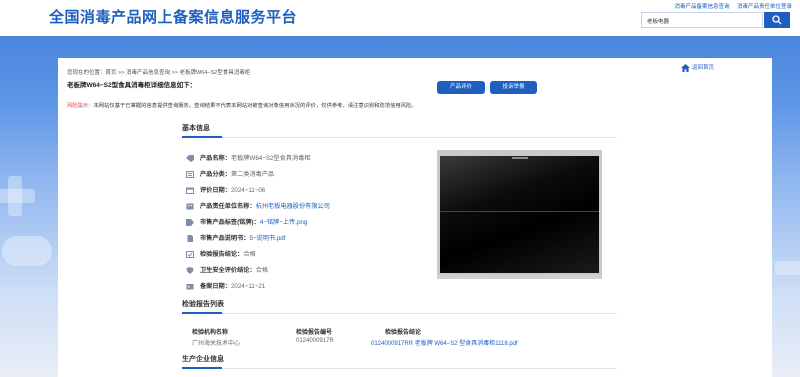 Image resolution: width=800 pixels, height=377 pixels. I want to click on product-evaluate-button: 产品评价, so click(461, 87).